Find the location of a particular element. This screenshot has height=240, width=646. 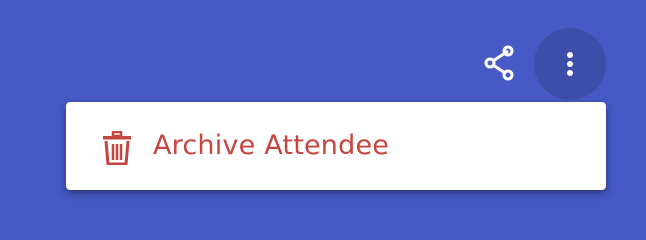

more-options-button is located at coordinates (570, 64).